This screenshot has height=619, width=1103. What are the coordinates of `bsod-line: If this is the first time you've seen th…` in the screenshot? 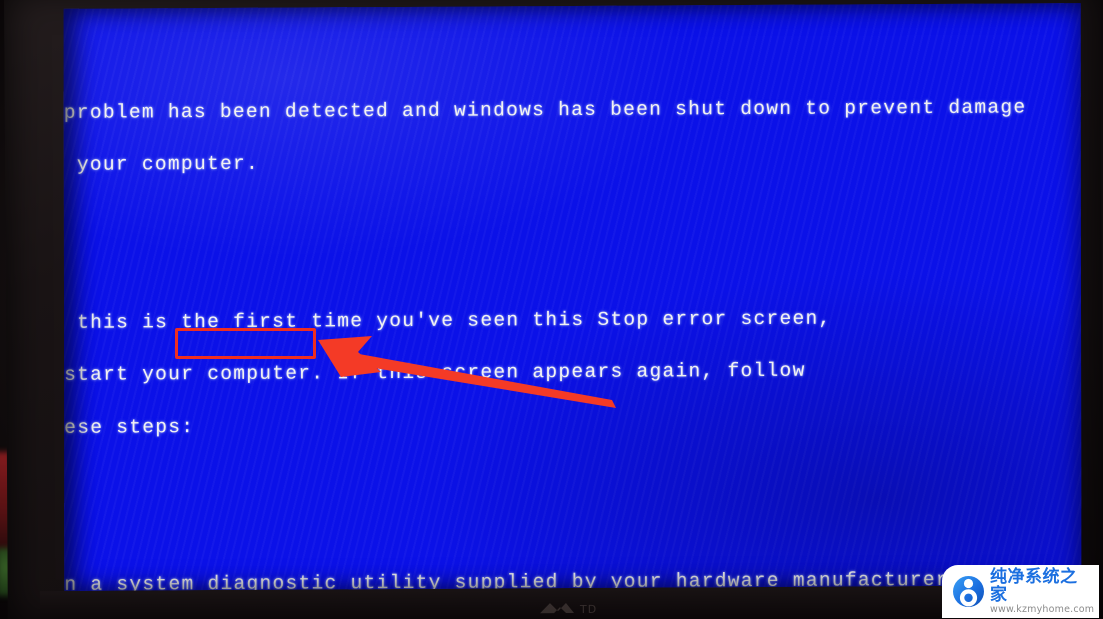 It's located at (447, 320).